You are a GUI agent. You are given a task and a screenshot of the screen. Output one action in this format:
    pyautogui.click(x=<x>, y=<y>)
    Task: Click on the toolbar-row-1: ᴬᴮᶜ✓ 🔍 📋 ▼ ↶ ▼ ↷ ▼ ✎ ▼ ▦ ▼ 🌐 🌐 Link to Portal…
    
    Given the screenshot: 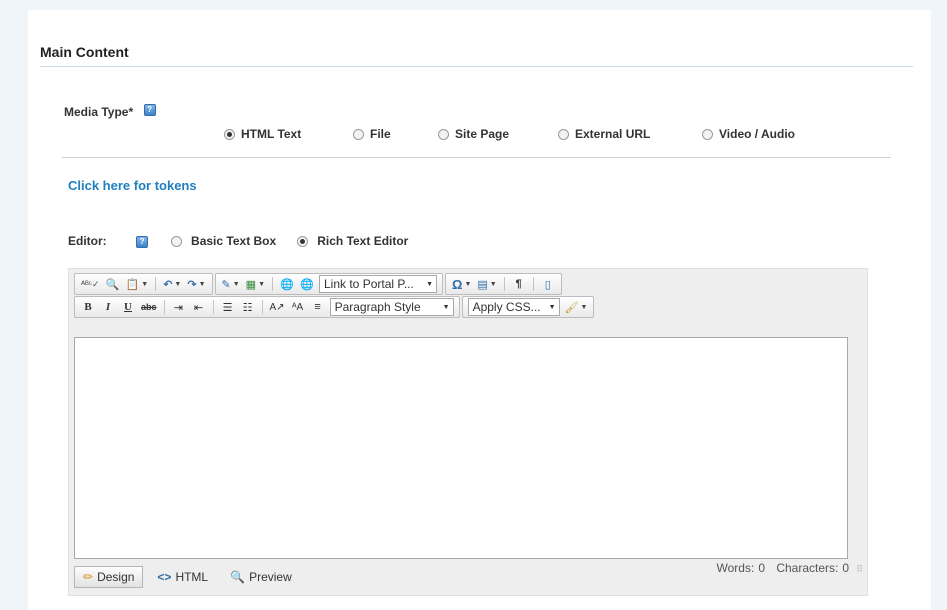 What is the action you would take?
    pyautogui.click(x=319, y=284)
    